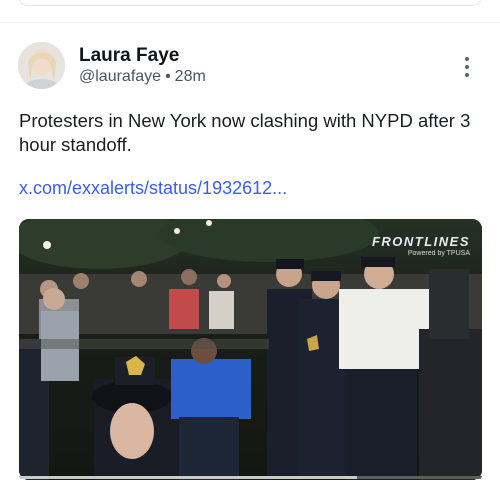  Describe the element at coordinates (420, 241) in the screenshot. I see `watermark-title: FRONTLINES` at that location.